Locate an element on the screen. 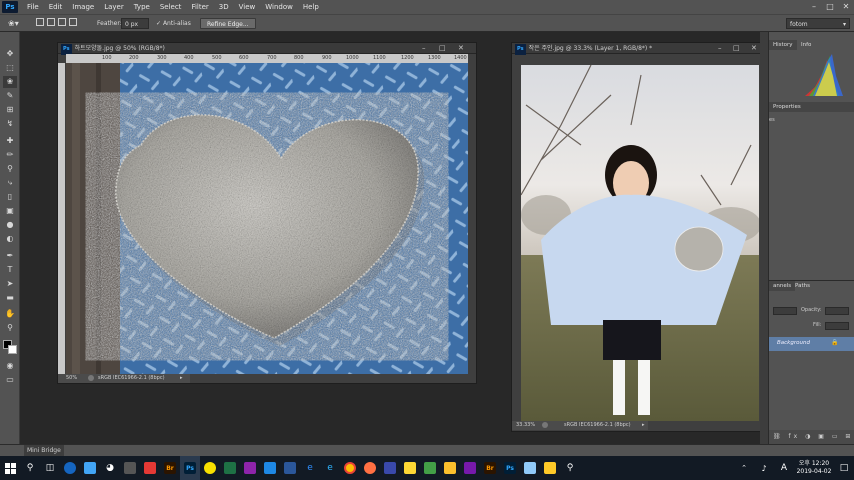 The image size is (854, 480). blend-mode-select is located at coordinates (785, 311).